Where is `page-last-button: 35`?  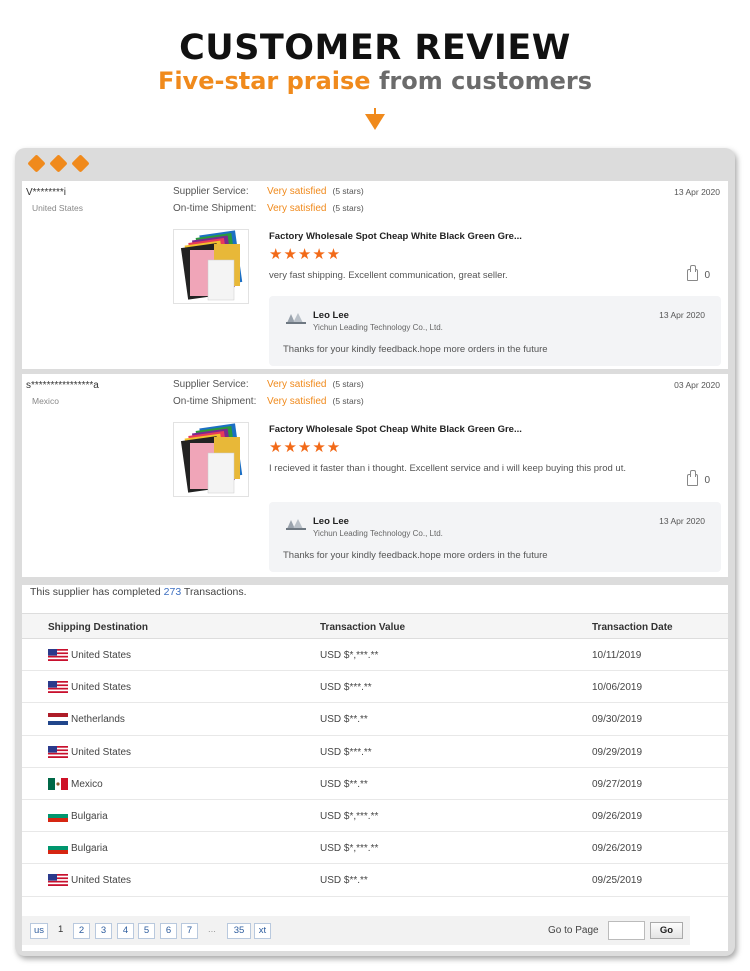 page-last-button: 35 is located at coordinates (239, 931).